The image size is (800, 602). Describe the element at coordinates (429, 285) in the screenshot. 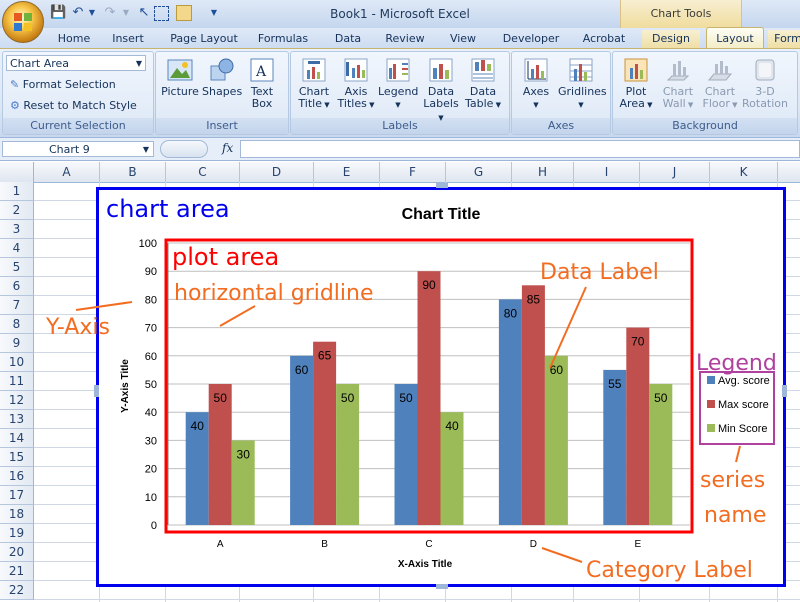

I see `data-label: 90` at that location.